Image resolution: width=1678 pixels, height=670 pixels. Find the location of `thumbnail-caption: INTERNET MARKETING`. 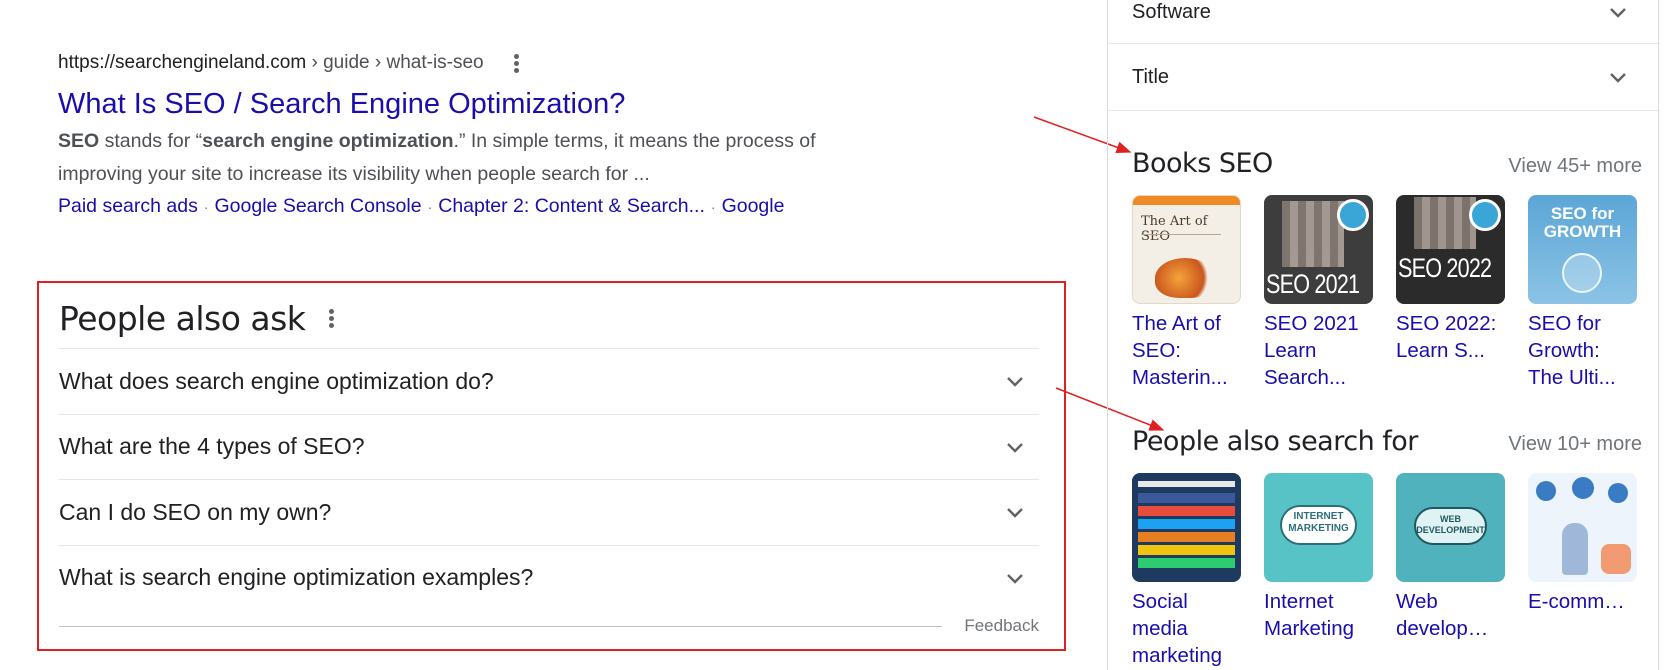

thumbnail-caption: INTERNET MARKETING is located at coordinates (1318, 522).